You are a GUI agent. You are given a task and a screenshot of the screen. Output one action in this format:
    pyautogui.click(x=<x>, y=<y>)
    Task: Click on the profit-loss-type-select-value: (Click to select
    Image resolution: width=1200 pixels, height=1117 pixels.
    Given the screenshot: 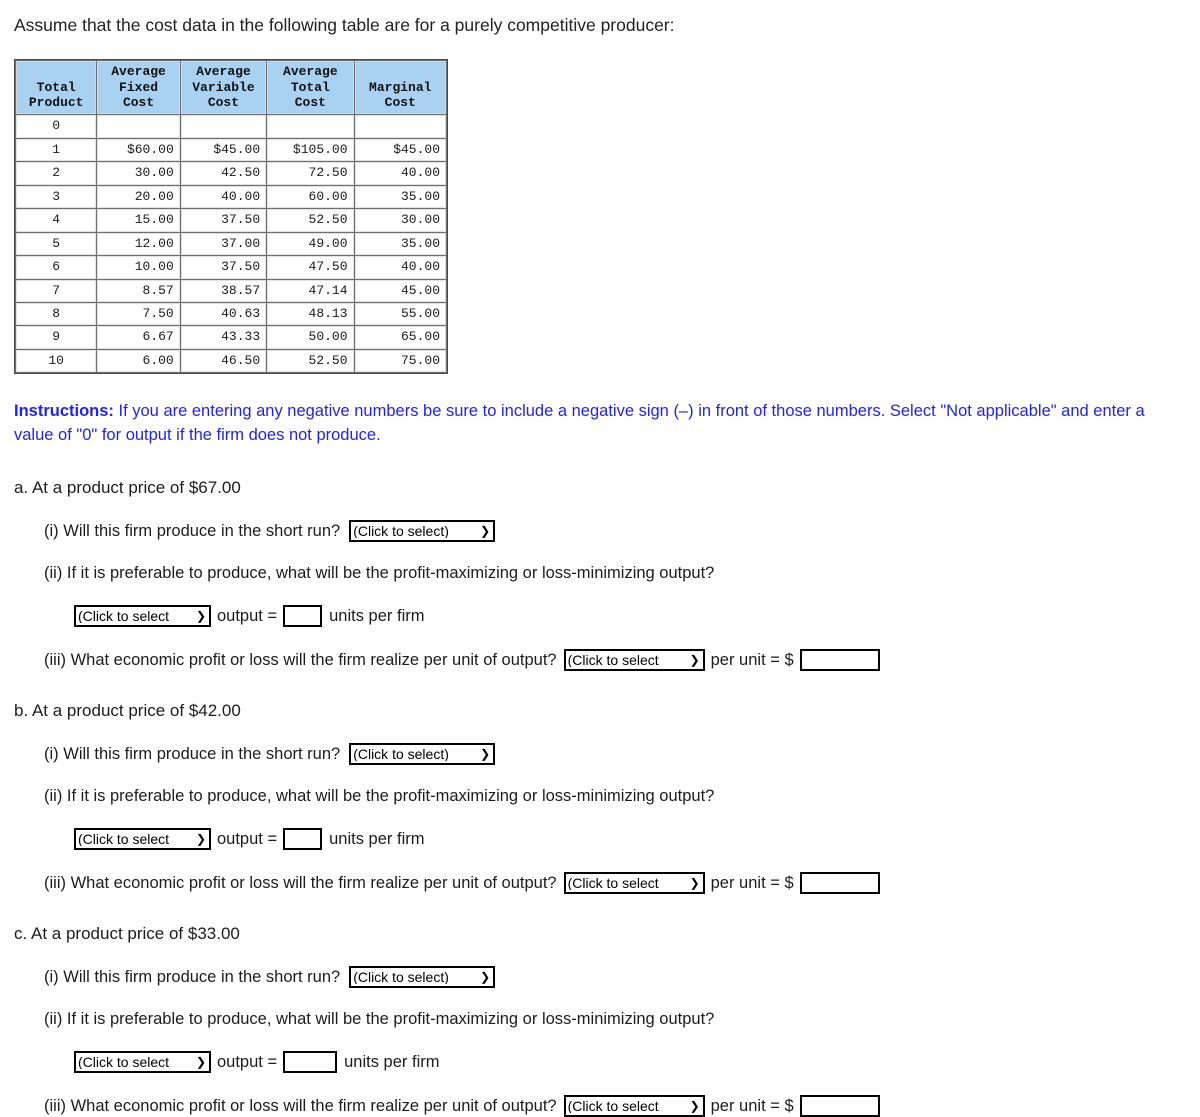 What is the action you would take?
    pyautogui.click(x=613, y=1106)
    